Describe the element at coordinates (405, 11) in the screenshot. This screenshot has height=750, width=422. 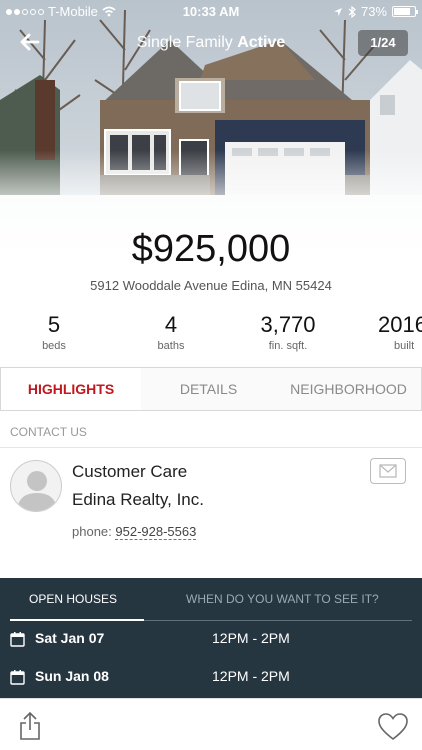
I see `battery-icon` at that location.